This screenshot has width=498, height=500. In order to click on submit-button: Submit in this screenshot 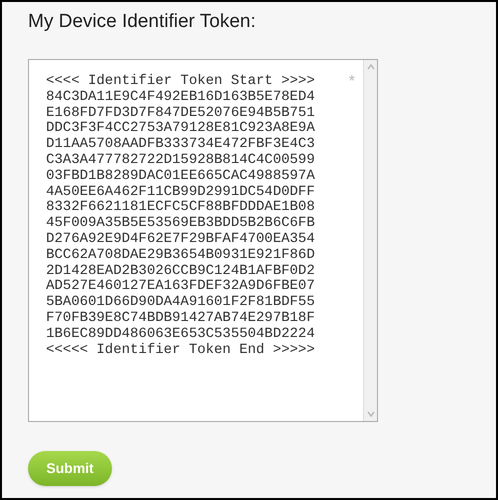, I will do `click(70, 468)`.